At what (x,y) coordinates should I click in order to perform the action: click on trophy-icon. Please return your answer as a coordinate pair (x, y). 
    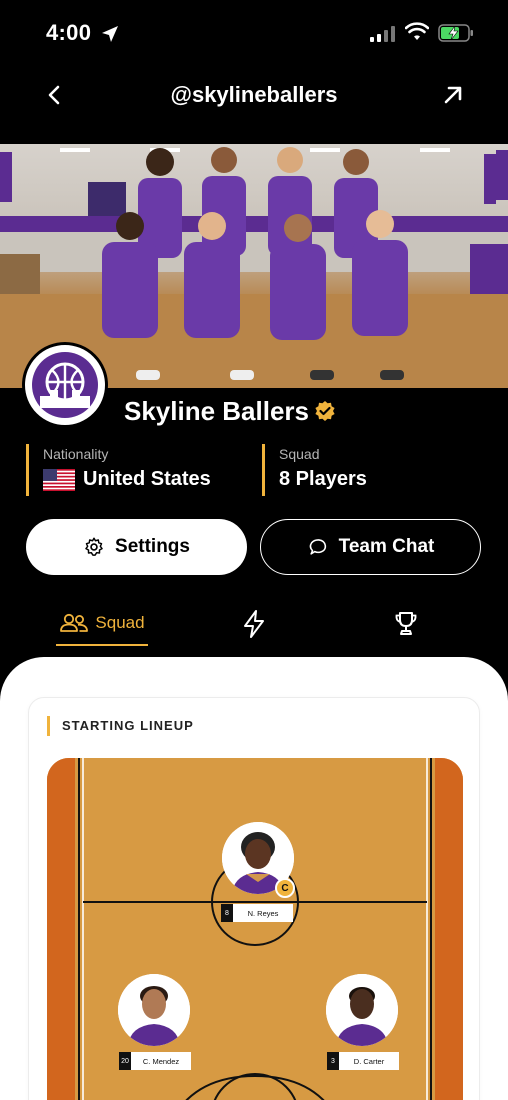
    Looking at the image, I should click on (406, 623).